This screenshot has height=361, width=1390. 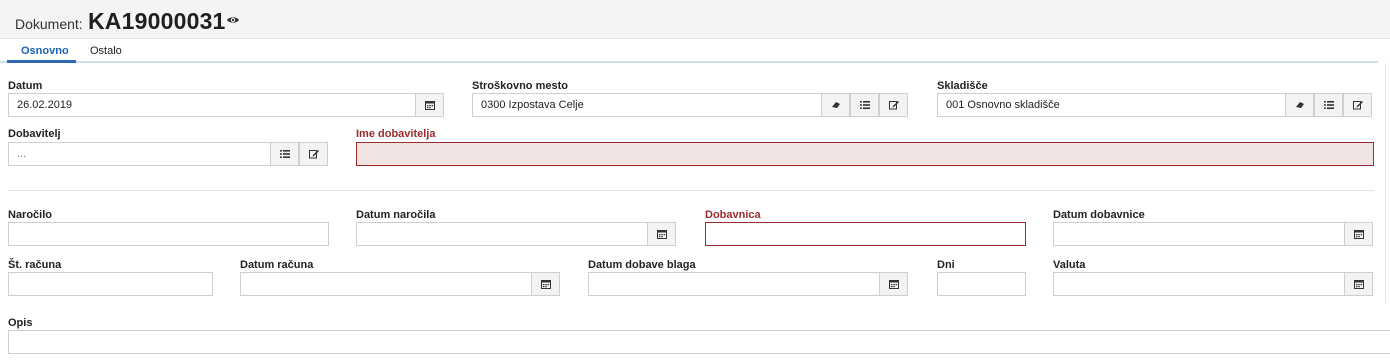 What do you see at coordinates (691, 190) in the screenshot?
I see `section-divider` at bounding box center [691, 190].